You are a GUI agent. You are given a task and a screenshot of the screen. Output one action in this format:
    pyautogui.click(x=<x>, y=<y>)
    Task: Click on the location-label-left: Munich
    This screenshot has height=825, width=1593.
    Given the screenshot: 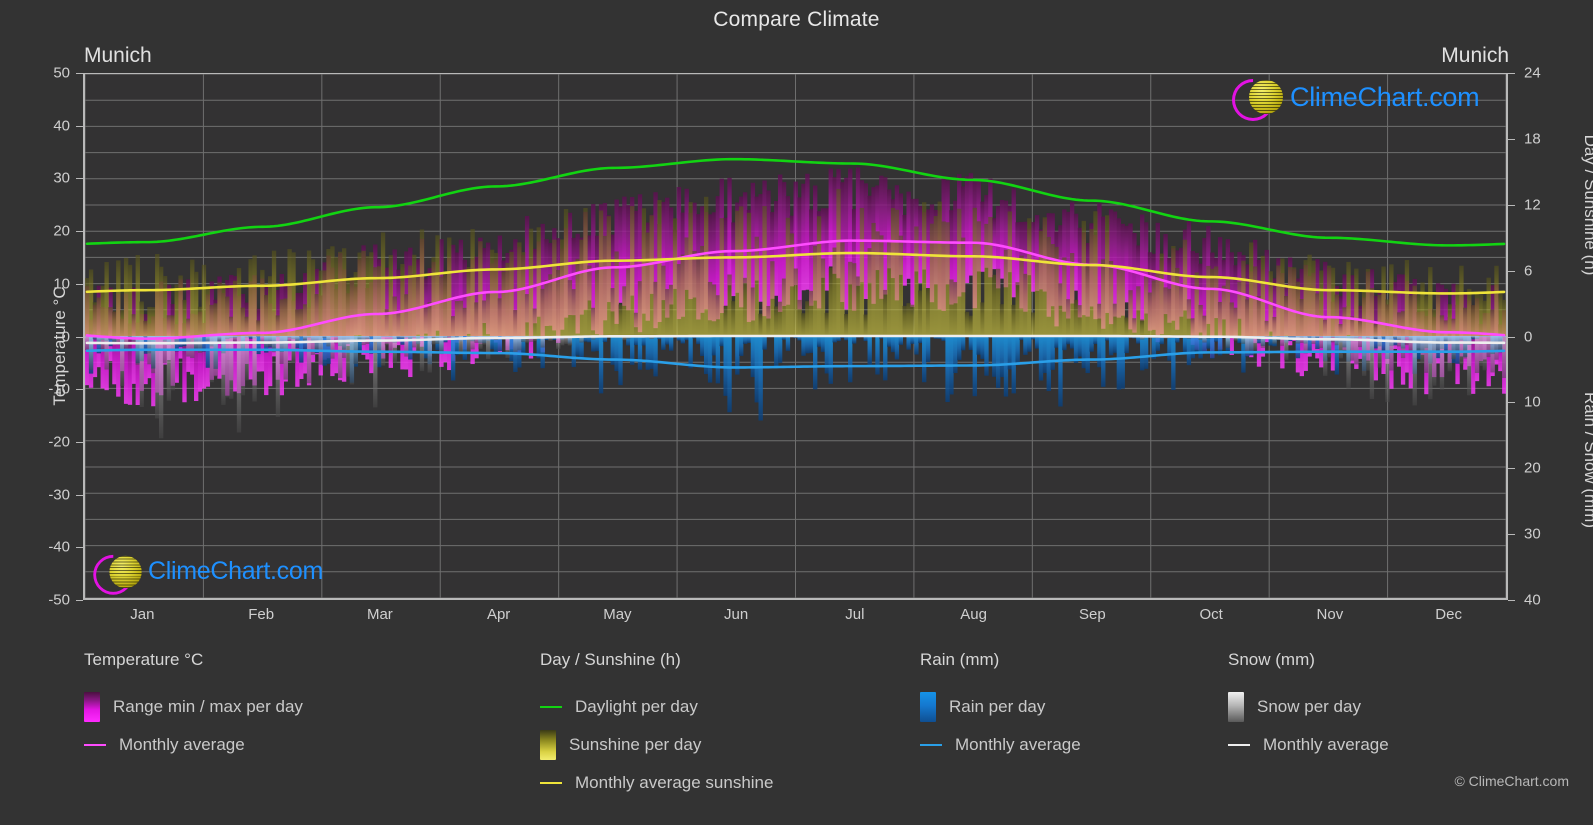 What is the action you would take?
    pyautogui.click(x=118, y=55)
    